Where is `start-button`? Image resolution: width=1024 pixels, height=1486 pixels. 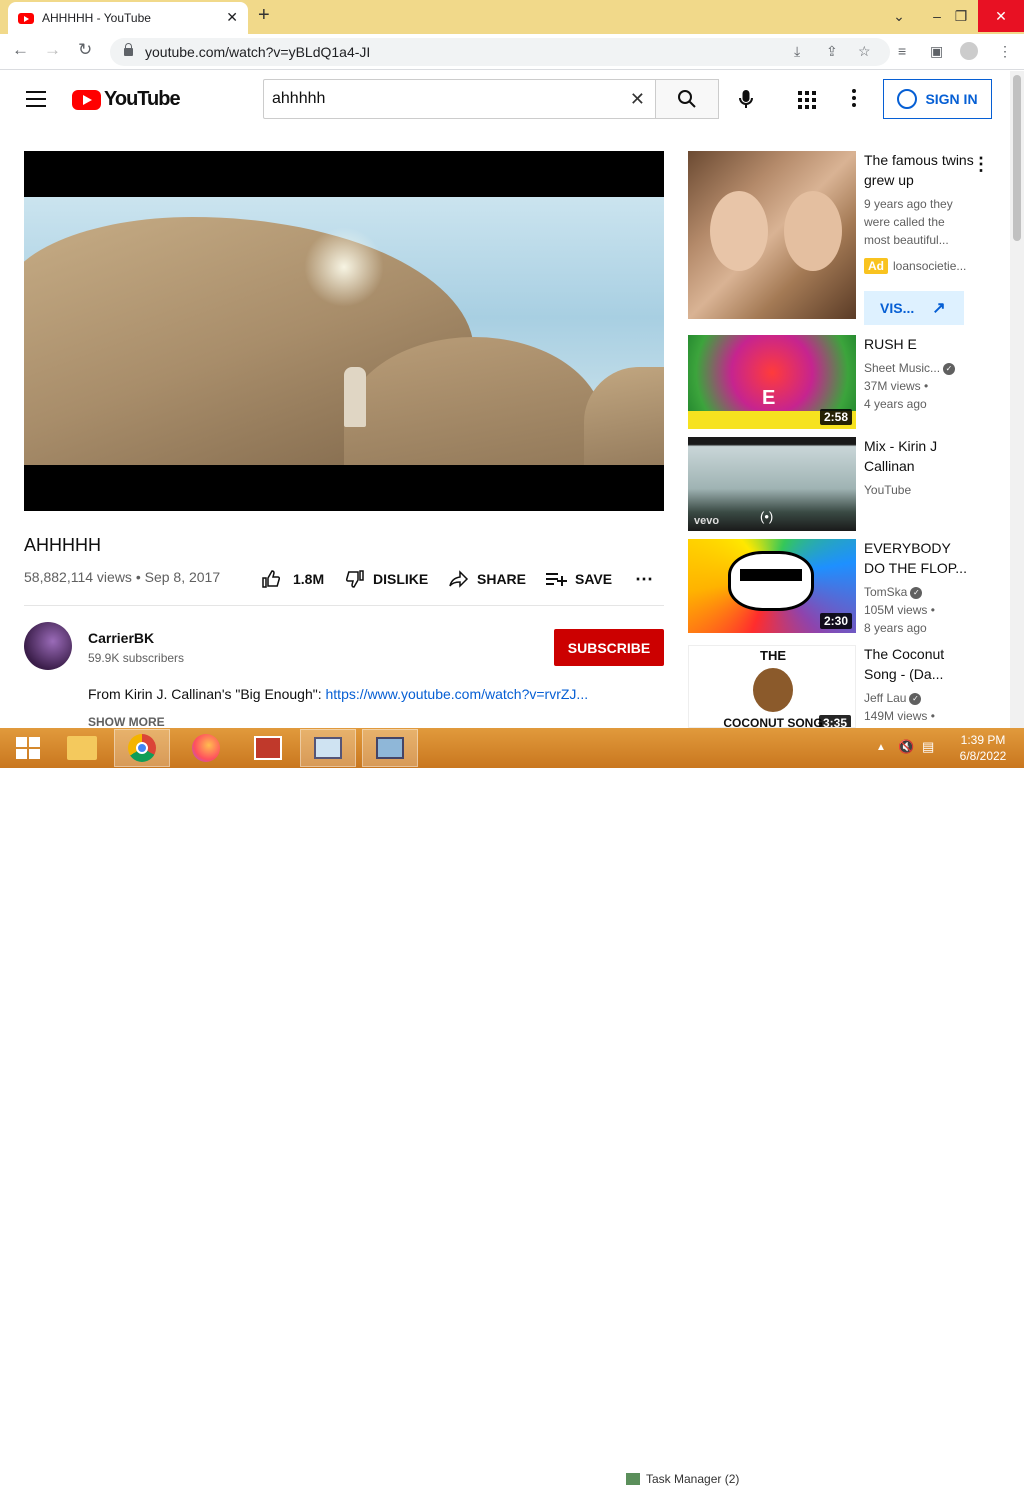
start-button is located at coordinates (28, 748).